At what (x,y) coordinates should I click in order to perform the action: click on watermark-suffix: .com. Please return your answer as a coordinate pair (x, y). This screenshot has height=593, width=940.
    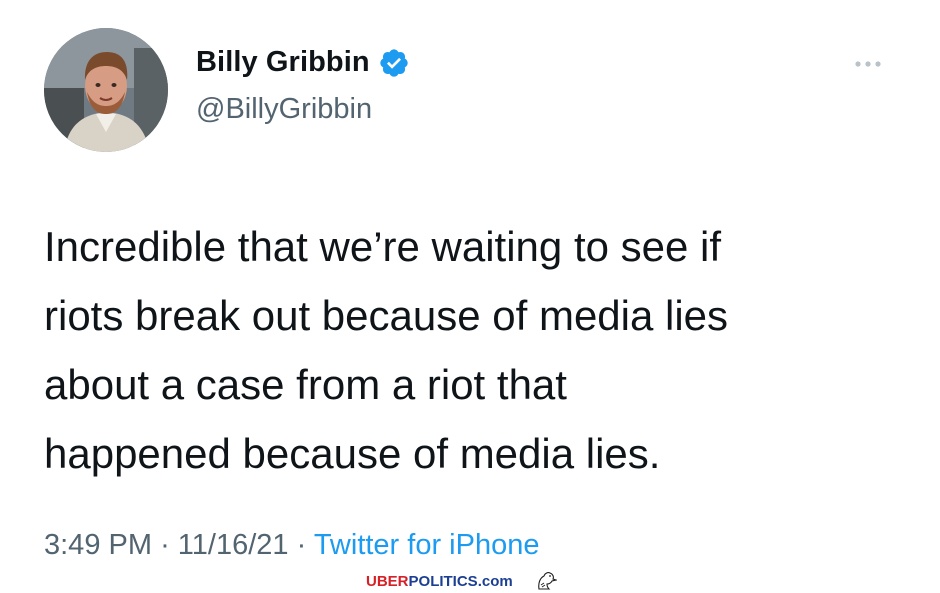
    Looking at the image, I should click on (495, 581).